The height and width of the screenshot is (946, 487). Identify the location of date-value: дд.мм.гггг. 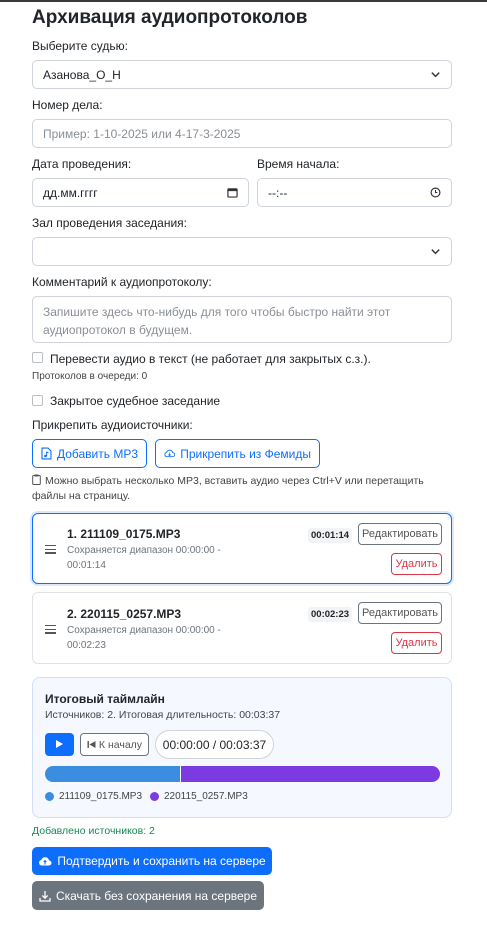
(70, 192).